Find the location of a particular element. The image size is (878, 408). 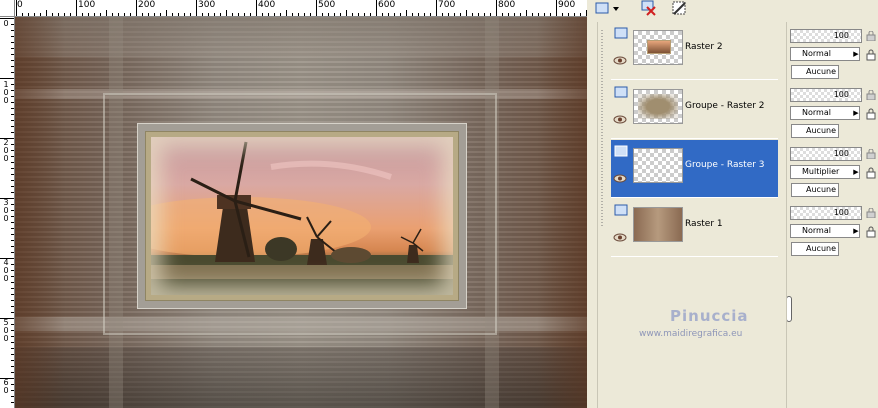

layer-props-groupe-raster-2: 100 Normal ▶ Aucune is located at coordinates (834, 115).